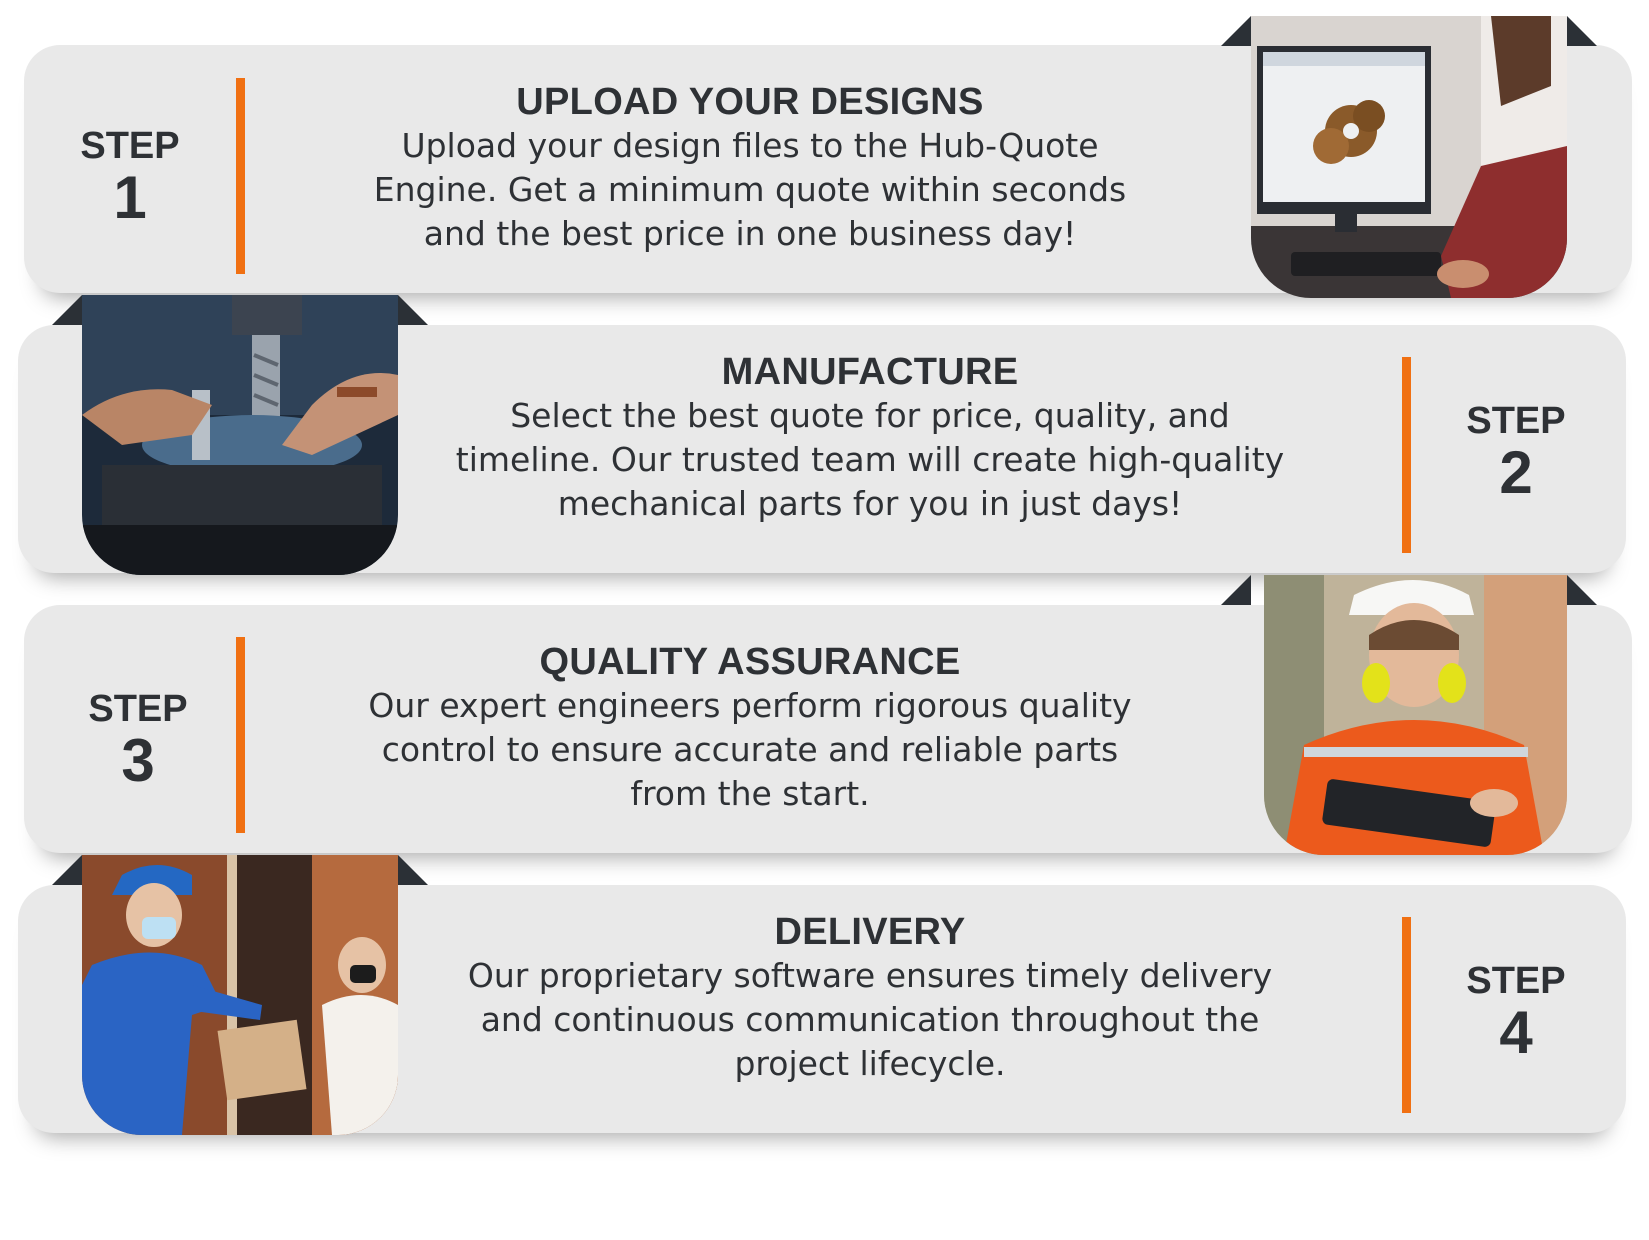 This screenshot has height=1240, width=1649. I want to click on step-3-divider, so click(240, 735).